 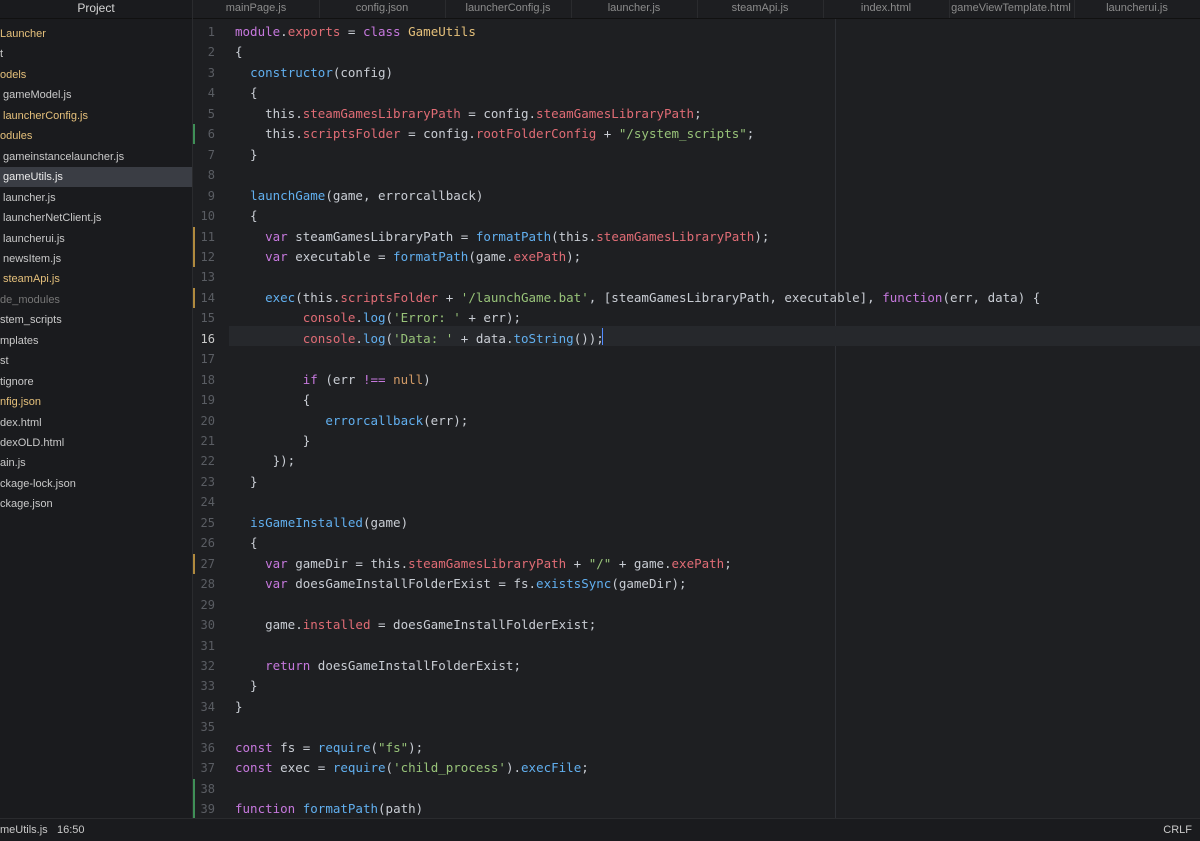 I want to click on tree-file: nfig.json, so click(x=96, y=402).